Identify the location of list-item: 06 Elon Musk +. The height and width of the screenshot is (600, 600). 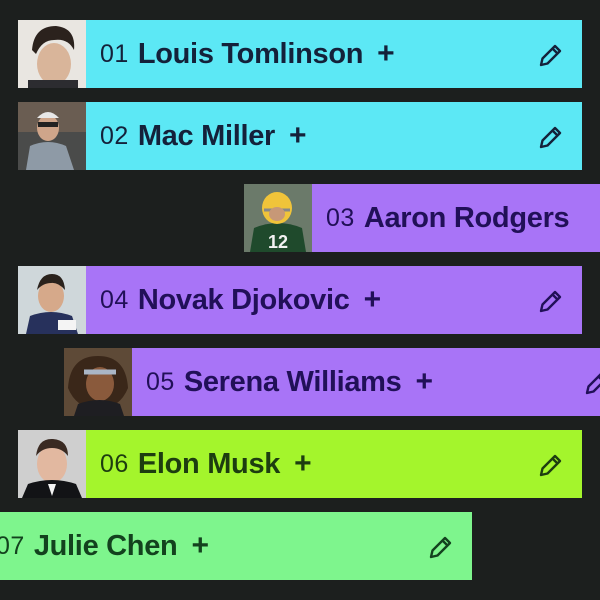
(300, 464).